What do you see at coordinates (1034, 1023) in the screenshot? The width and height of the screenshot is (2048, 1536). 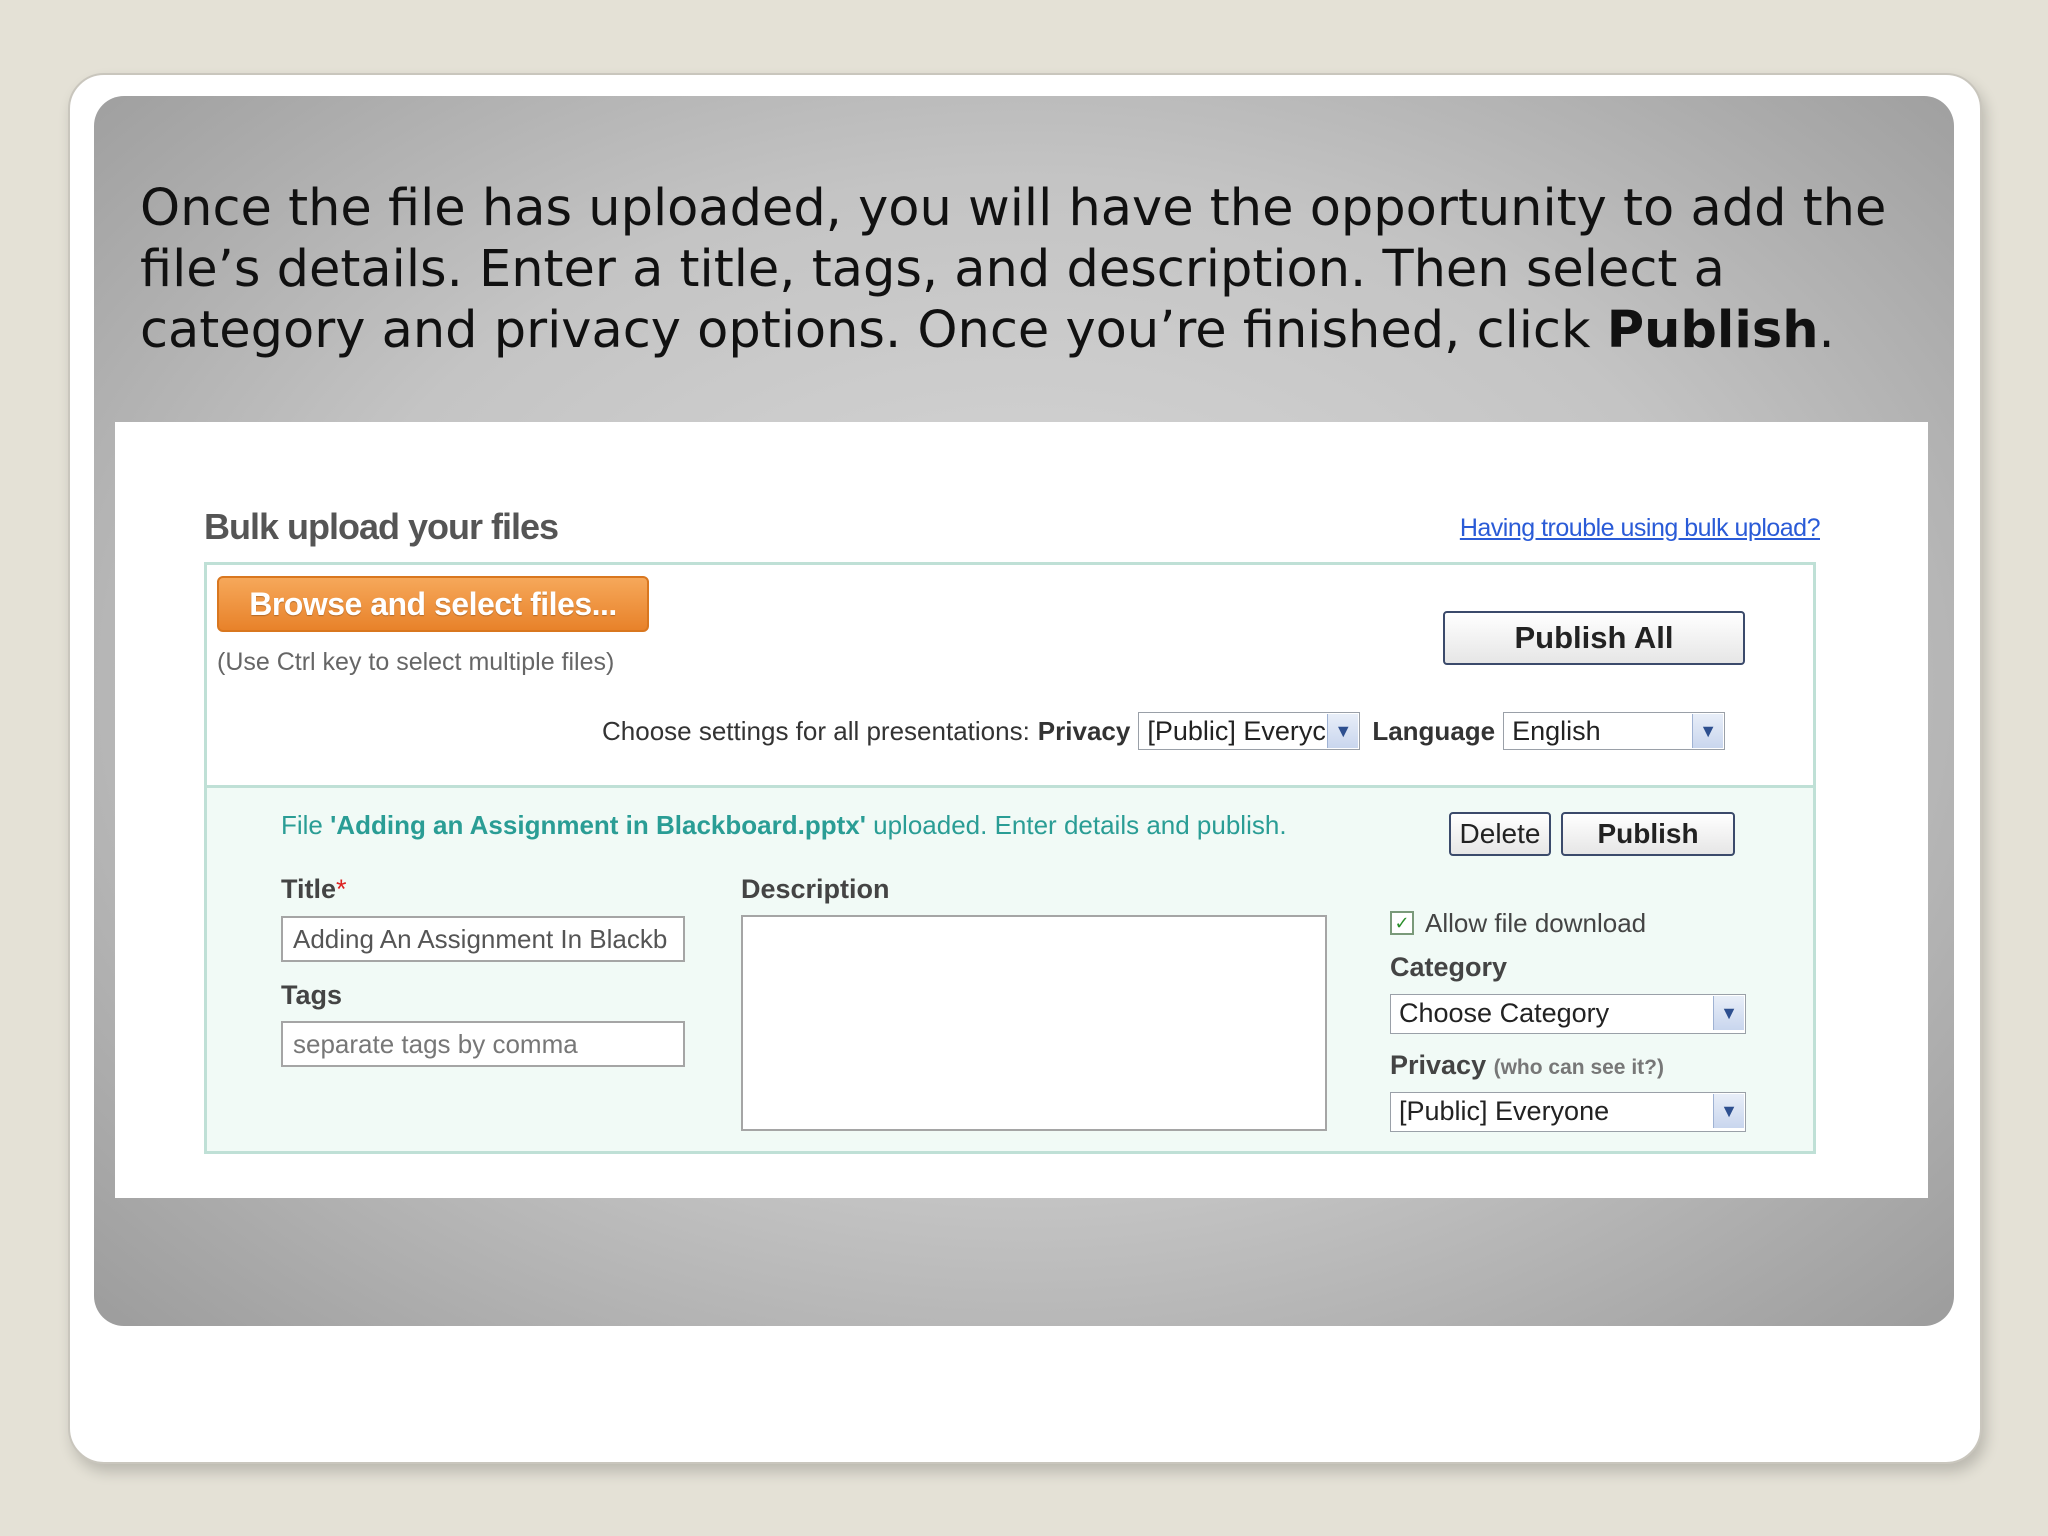 I see `description-textarea` at bounding box center [1034, 1023].